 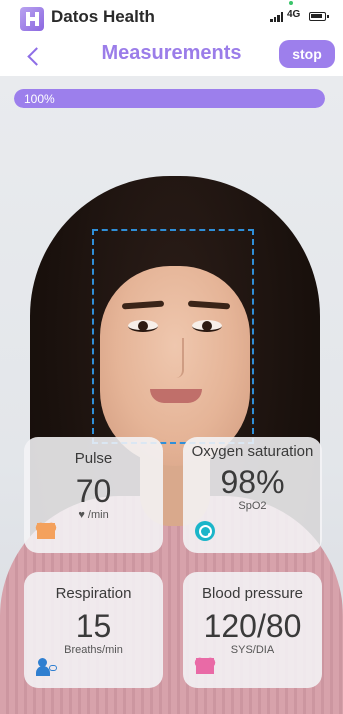 I want to click on progress-fill, so click(x=169, y=98).